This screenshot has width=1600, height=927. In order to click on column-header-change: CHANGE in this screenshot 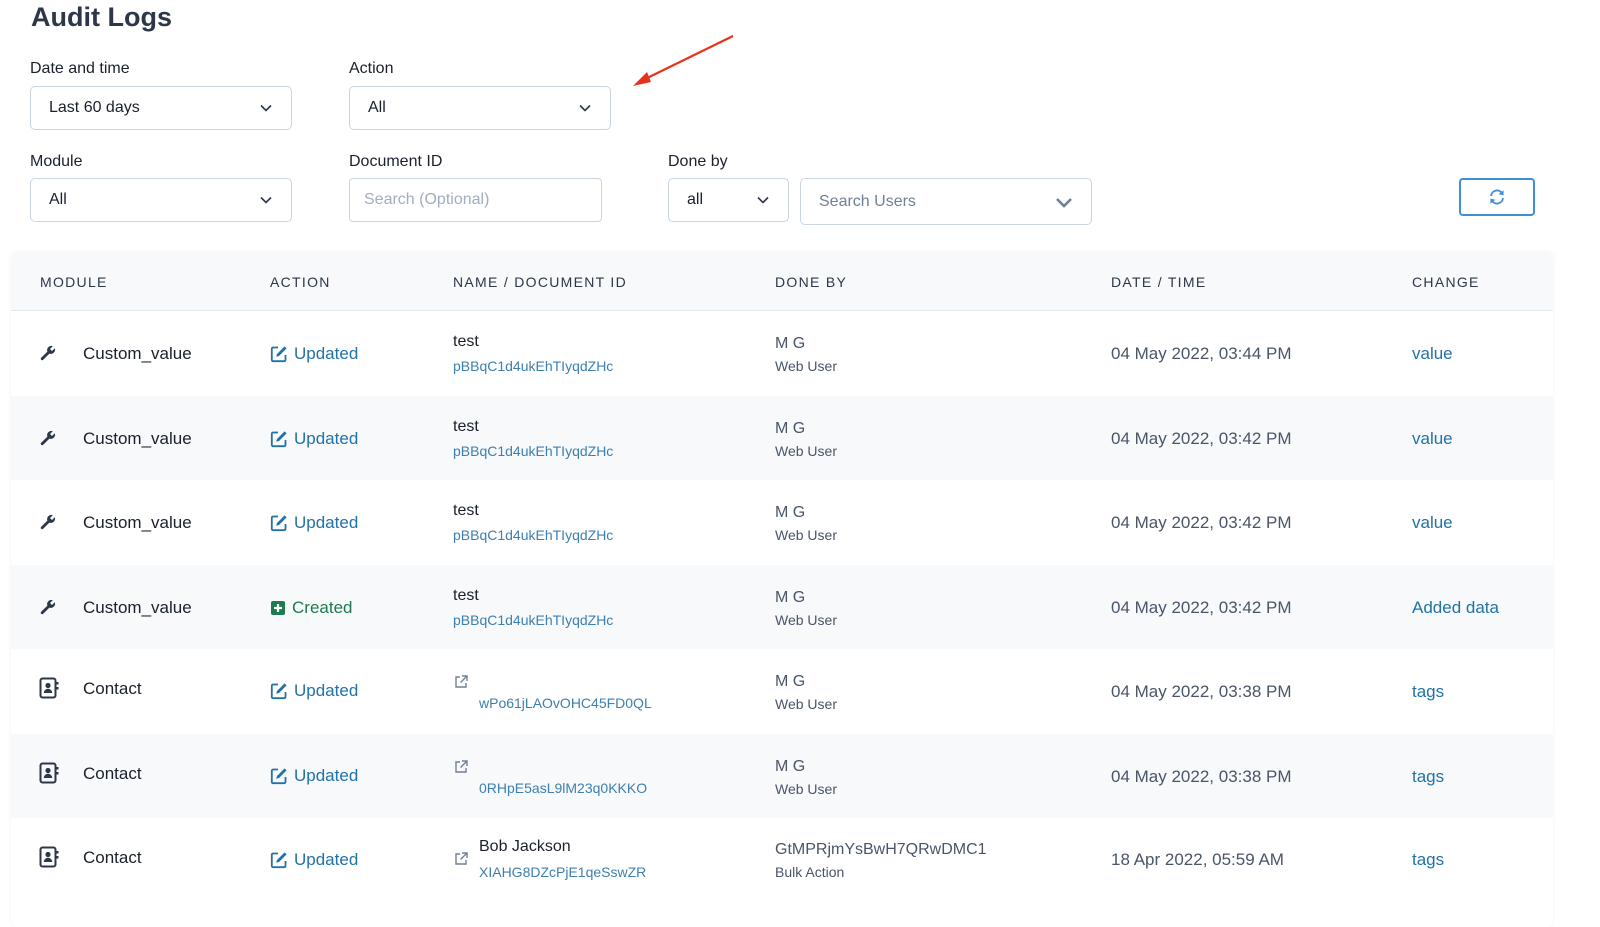, I will do `click(1446, 282)`.